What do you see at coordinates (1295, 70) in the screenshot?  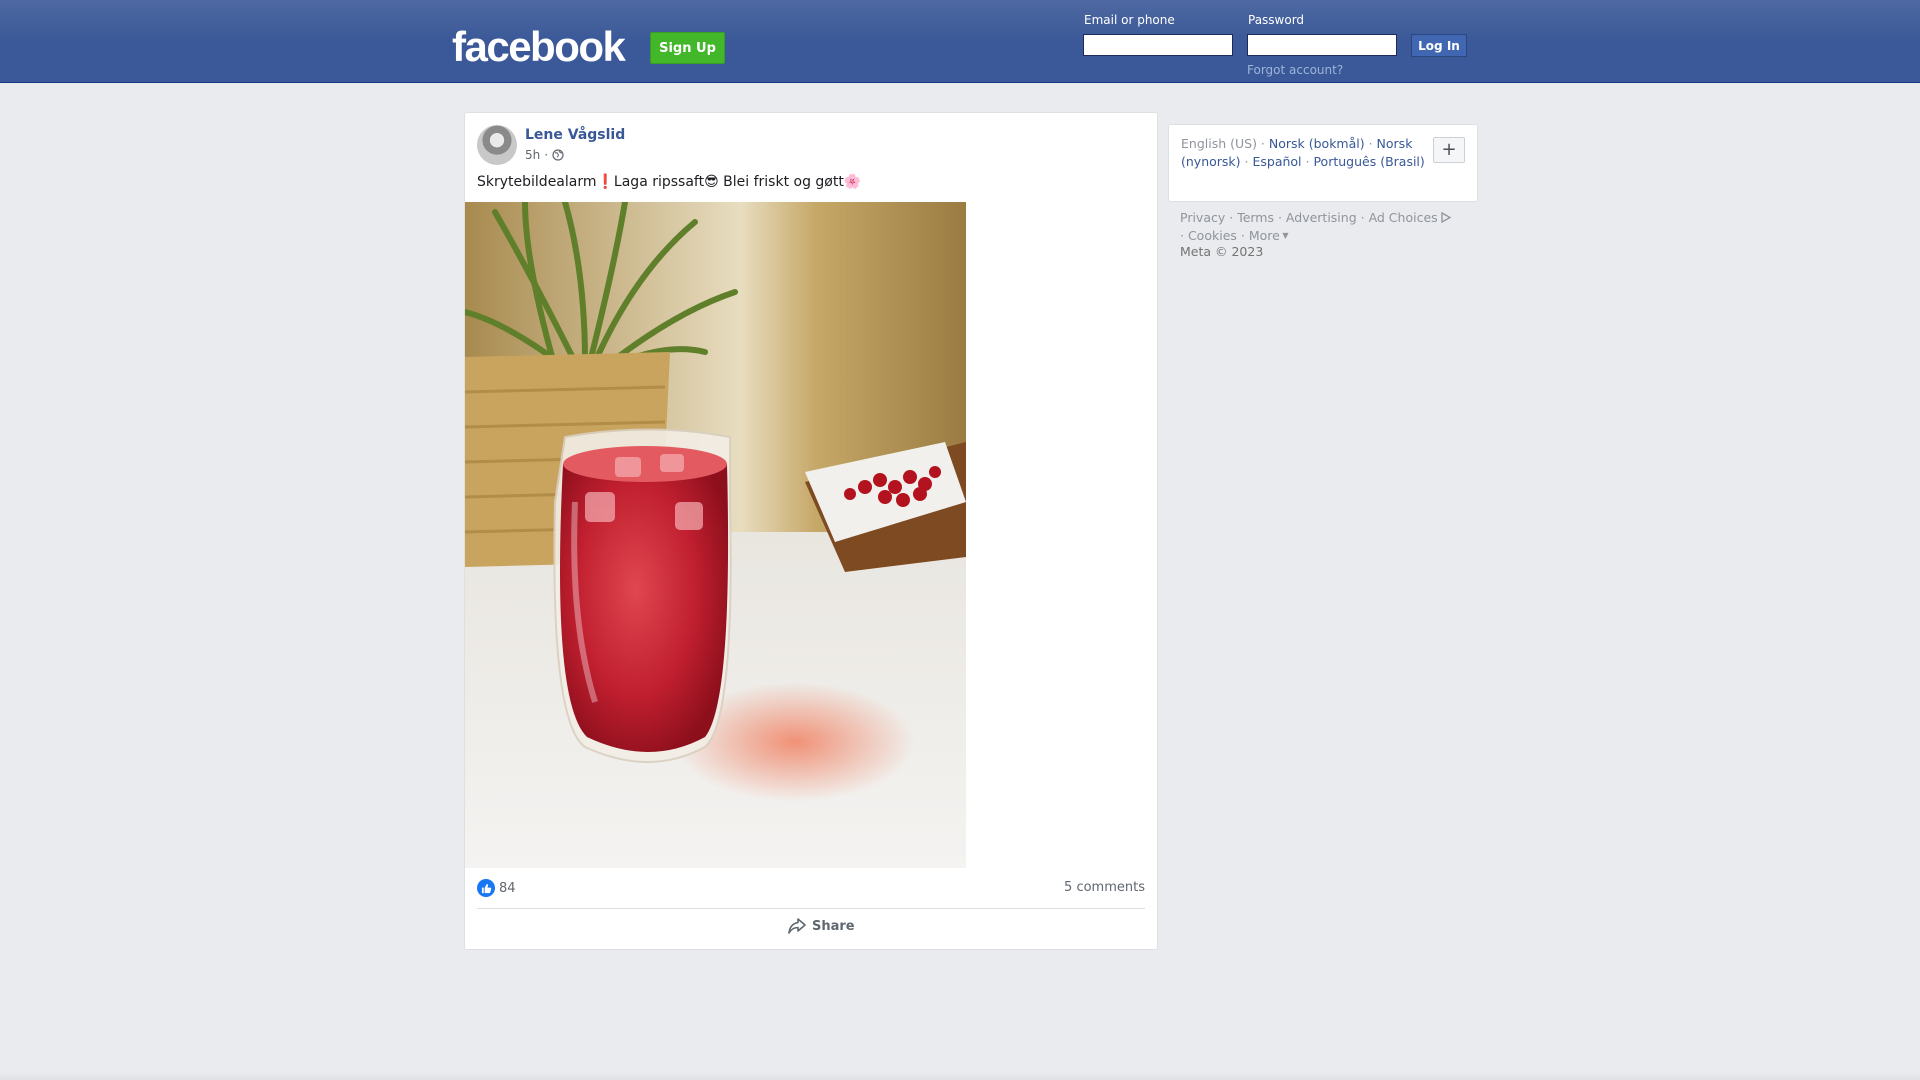 I see `forgot-account-link: Forgot account?` at bounding box center [1295, 70].